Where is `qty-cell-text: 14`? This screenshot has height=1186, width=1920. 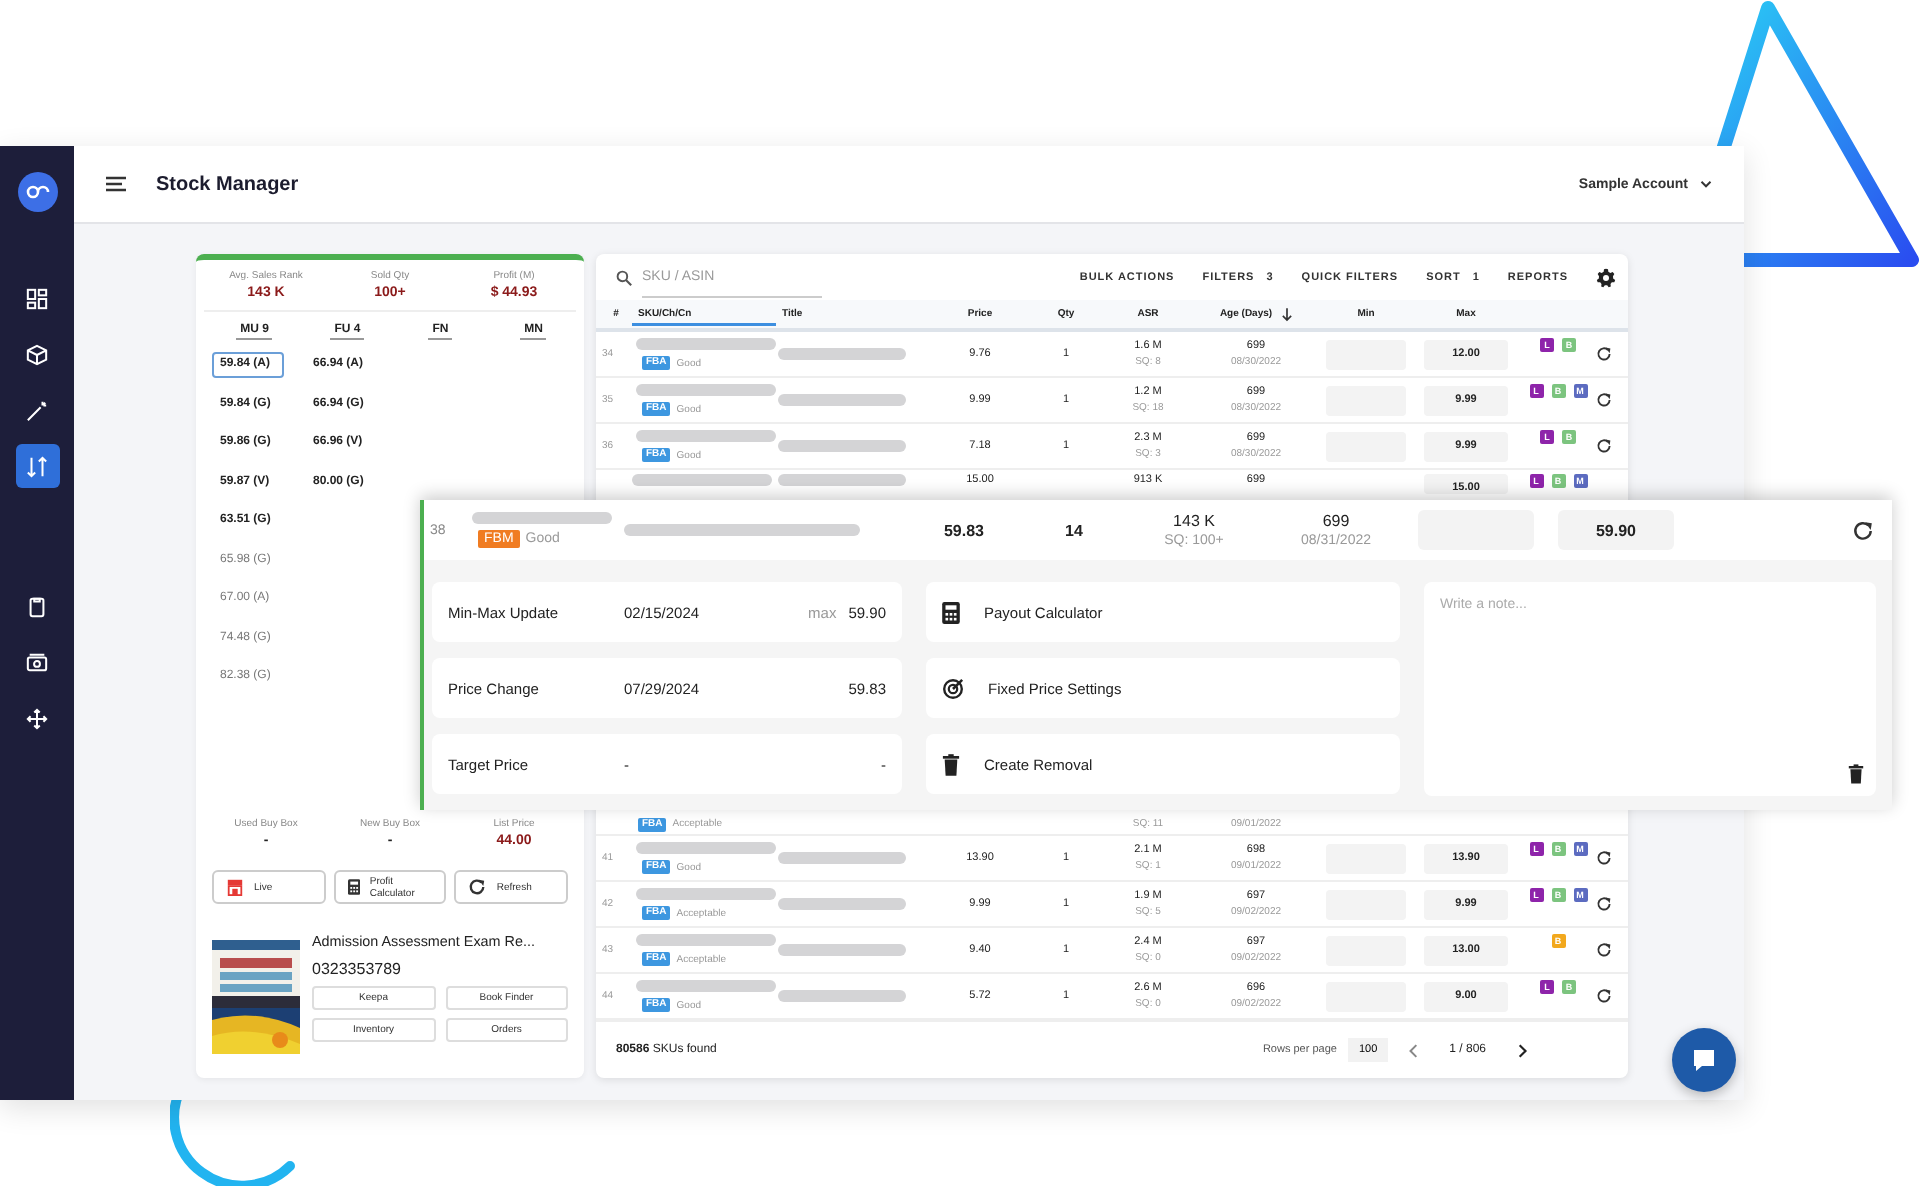 qty-cell-text: 14 is located at coordinates (1074, 530).